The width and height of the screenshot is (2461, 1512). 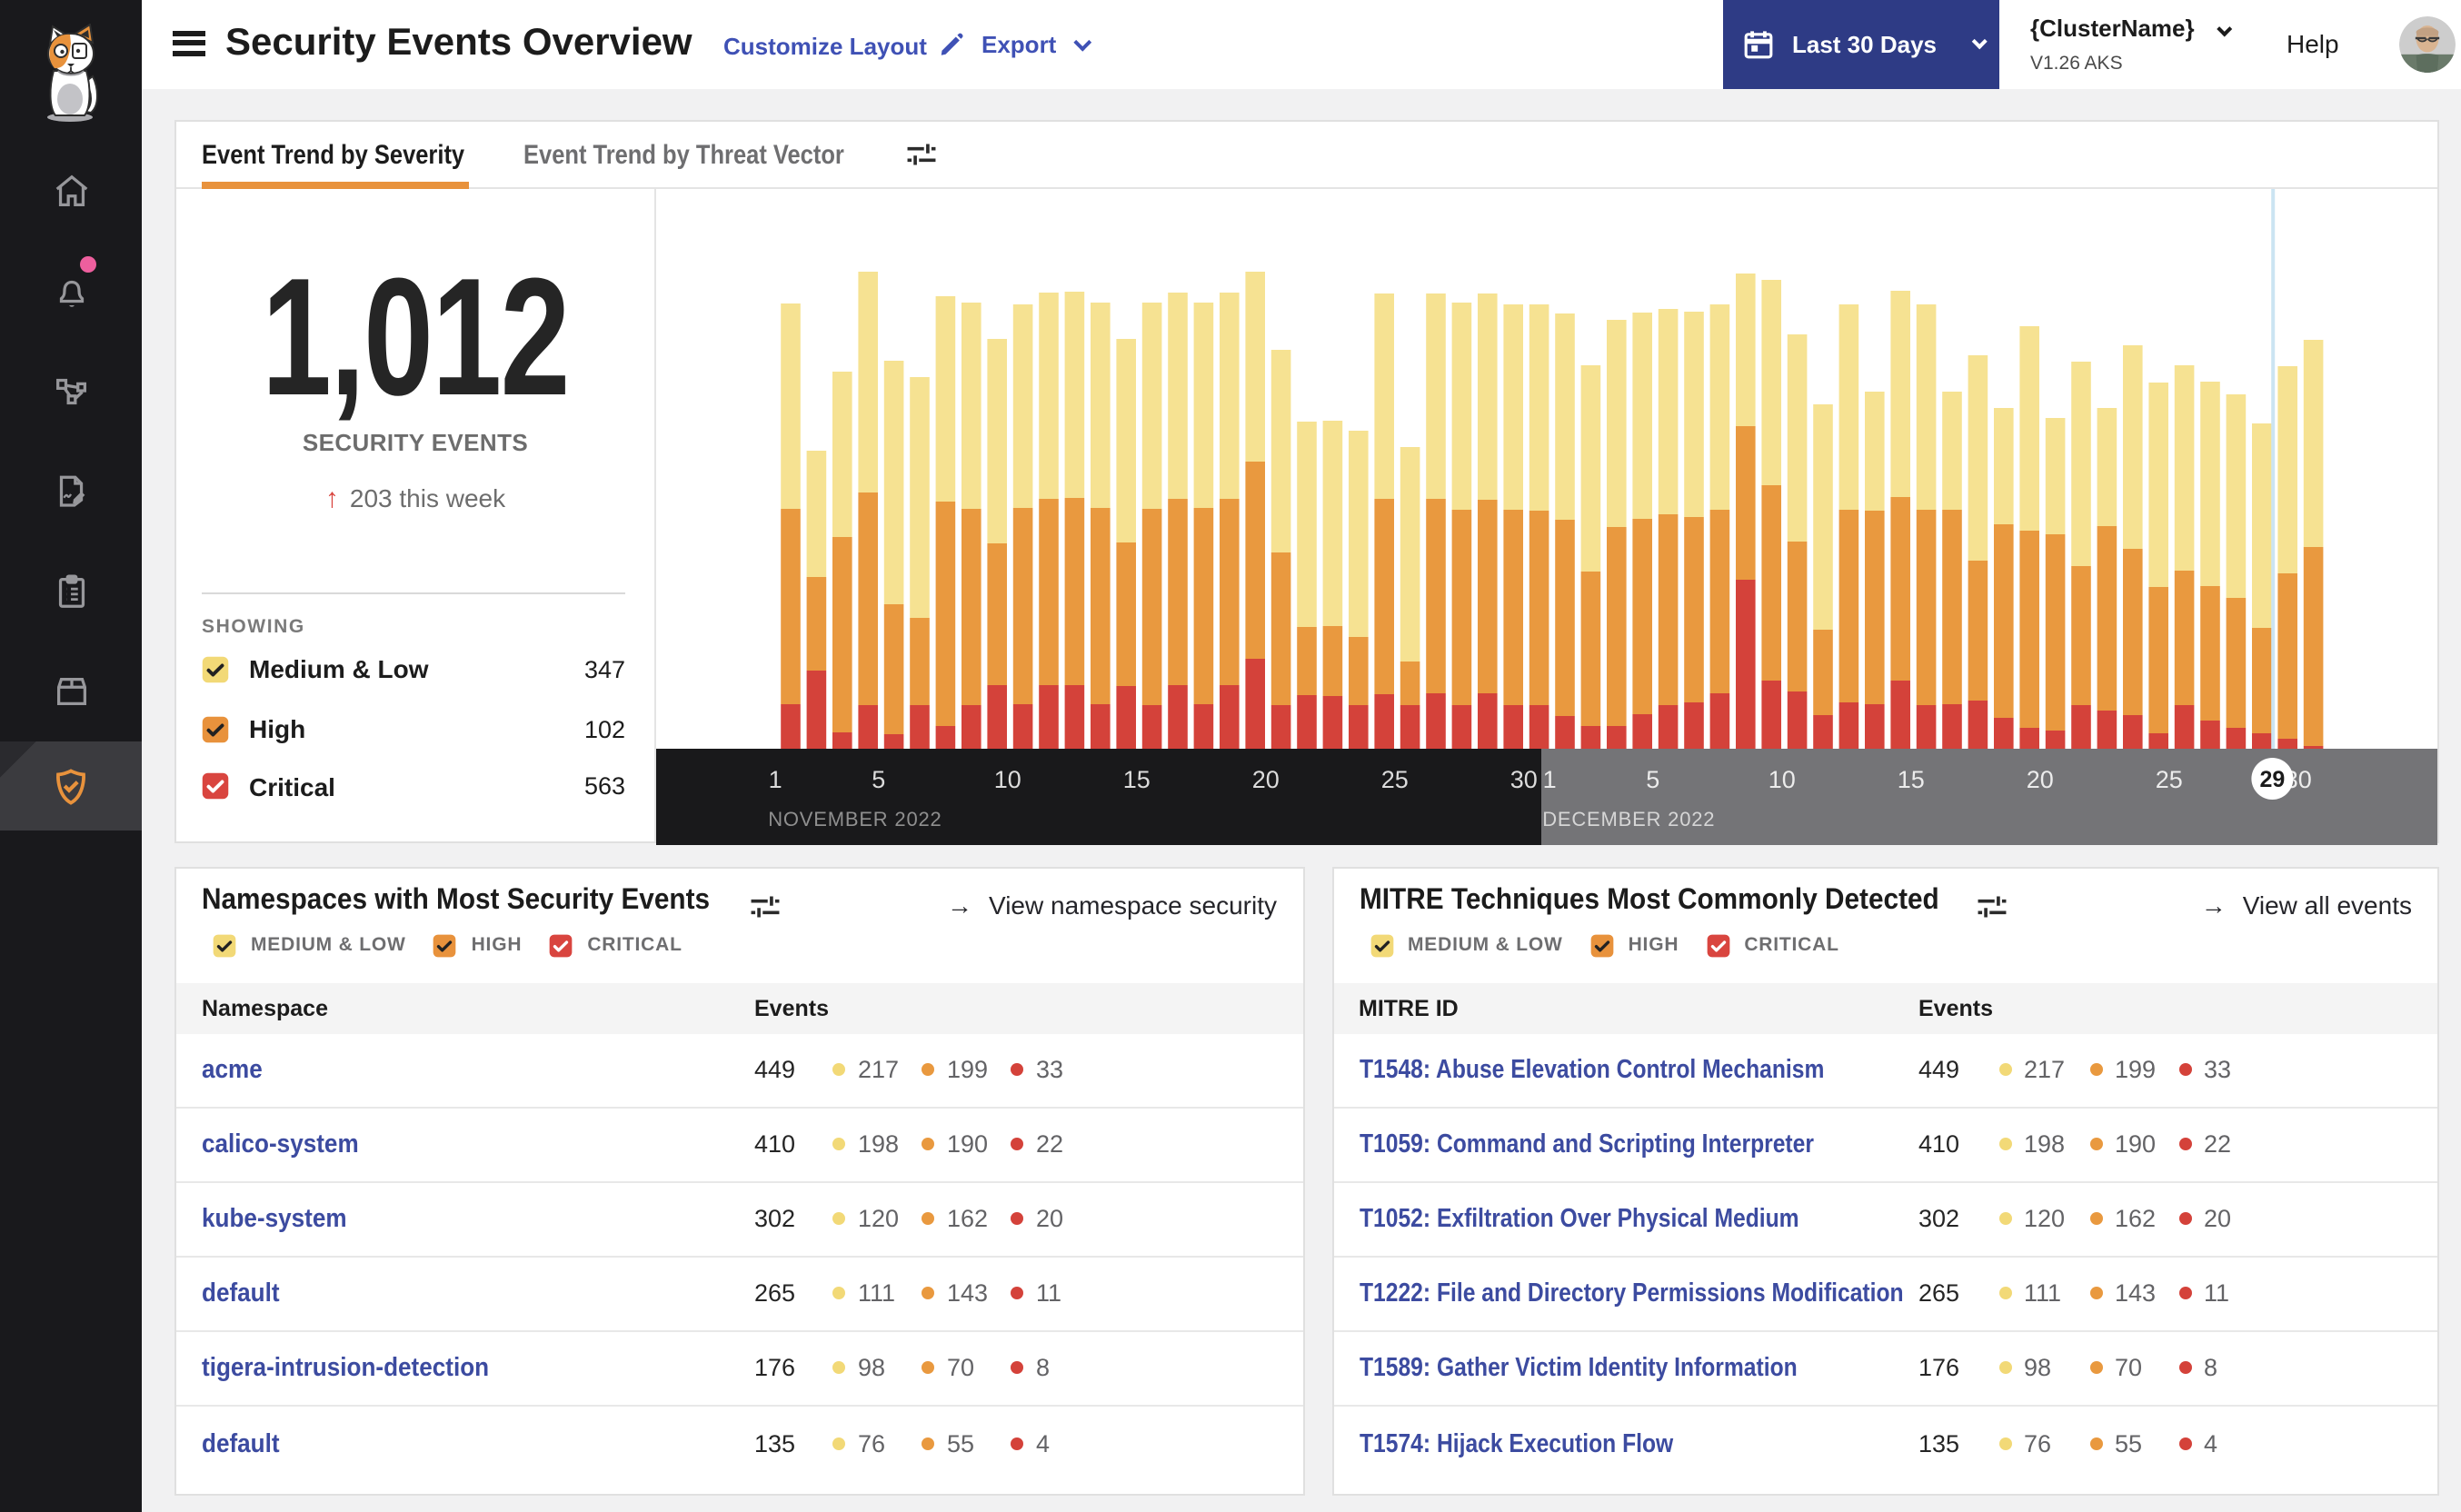 What do you see at coordinates (855, 818) in the screenshot?
I see `svg-text: NOVEMBER 2022` at bounding box center [855, 818].